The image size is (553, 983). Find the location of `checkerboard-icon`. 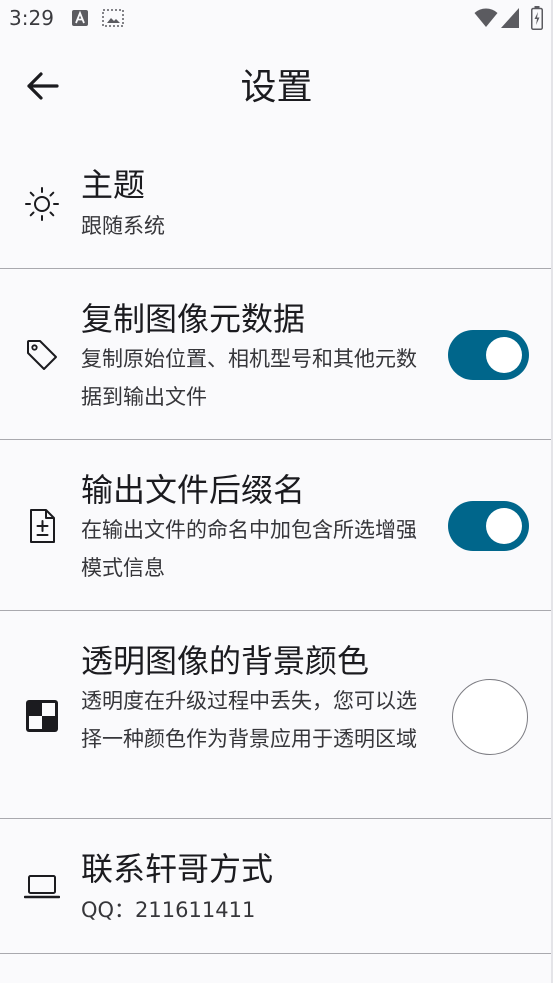

checkerboard-icon is located at coordinates (42, 716).